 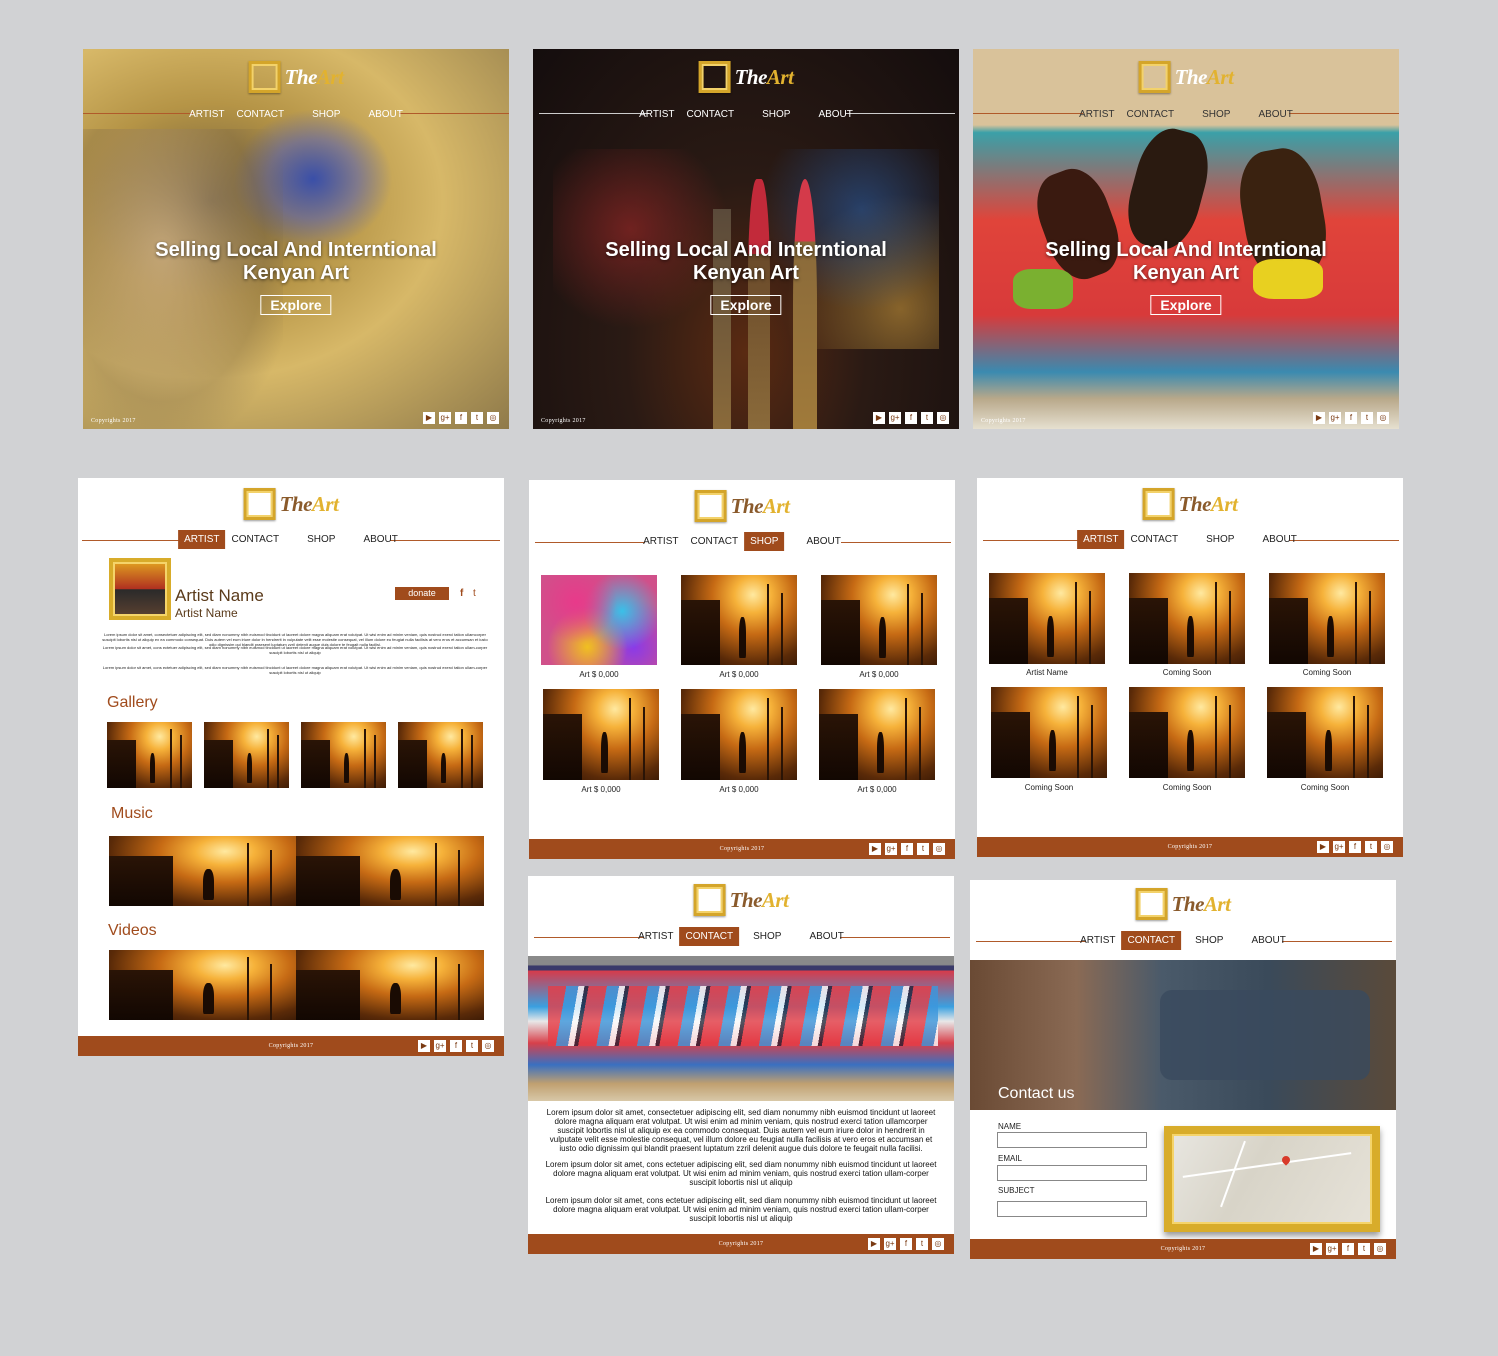 What do you see at coordinates (1072, 1173) in the screenshot?
I see `email-field` at bounding box center [1072, 1173].